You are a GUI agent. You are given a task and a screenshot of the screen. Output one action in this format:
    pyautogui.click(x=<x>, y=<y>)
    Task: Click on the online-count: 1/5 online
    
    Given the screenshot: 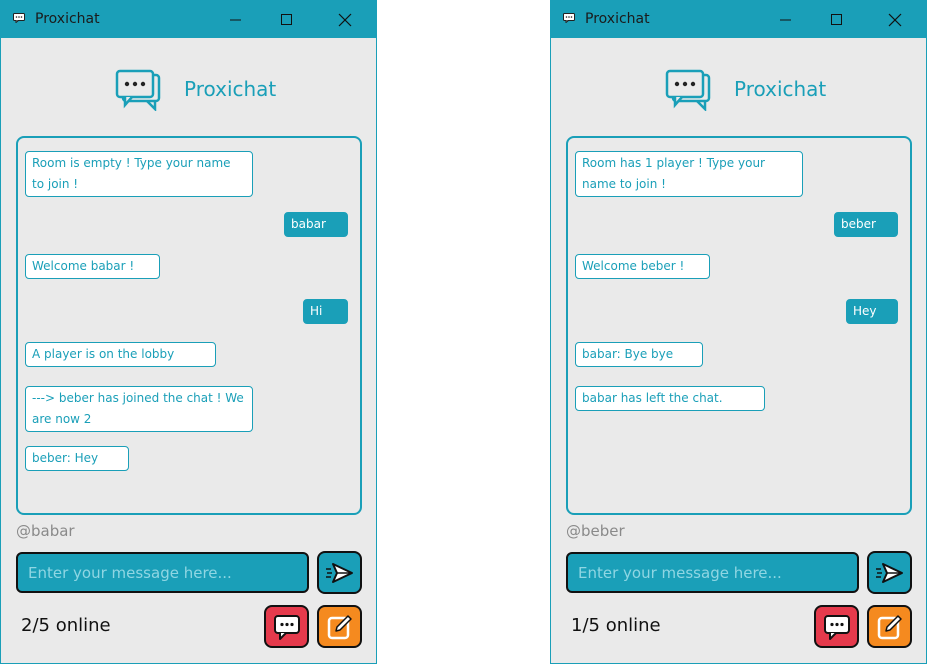 What is the action you would take?
    pyautogui.click(x=616, y=625)
    